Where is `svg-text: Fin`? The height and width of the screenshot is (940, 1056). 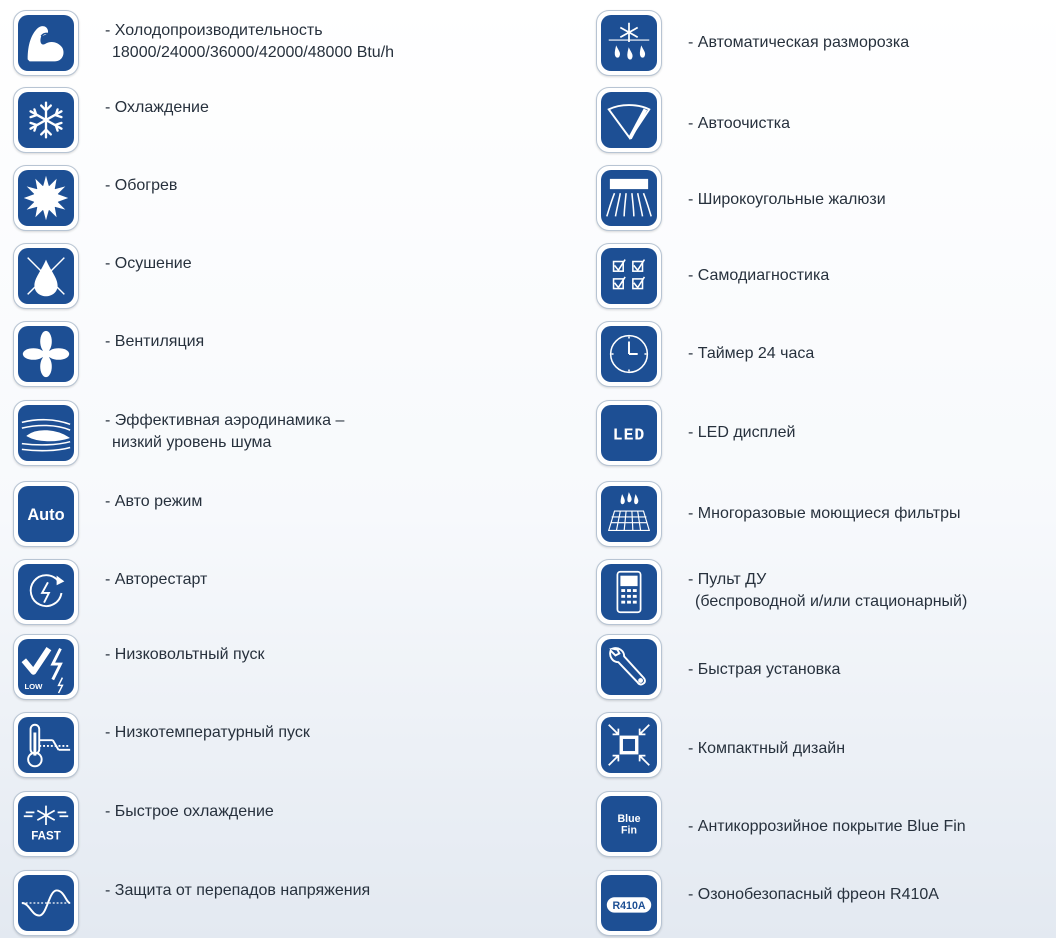 svg-text: Fin is located at coordinates (629, 831).